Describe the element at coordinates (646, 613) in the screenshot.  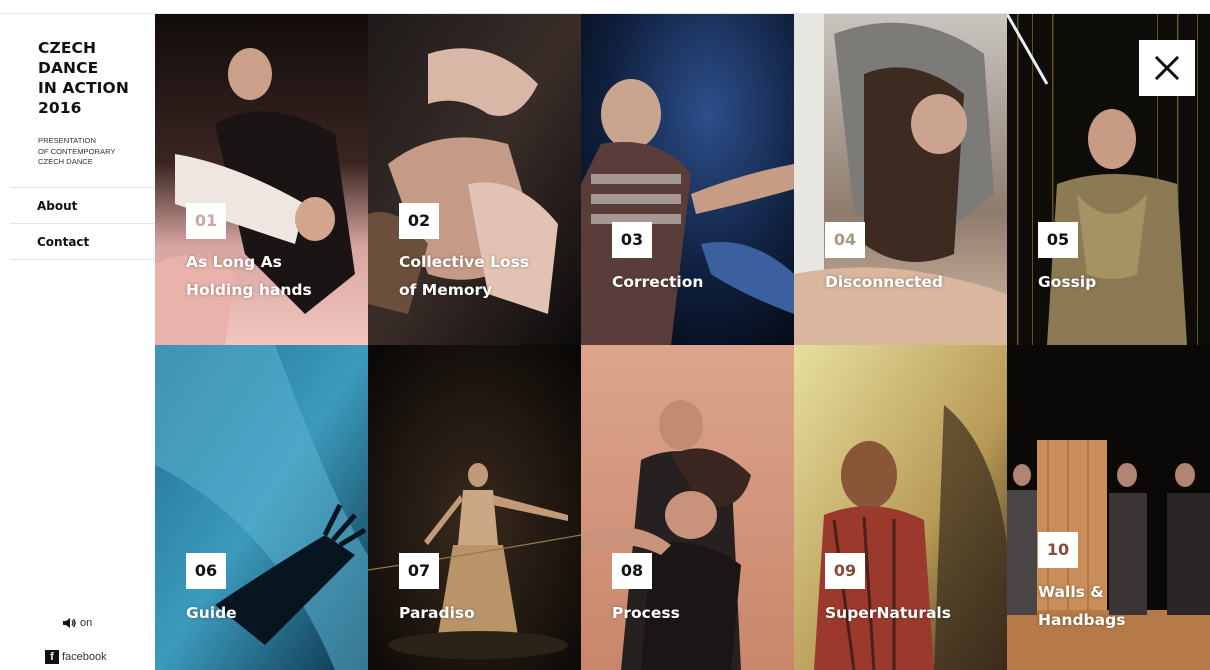
I see `performance-title: Process` at that location.